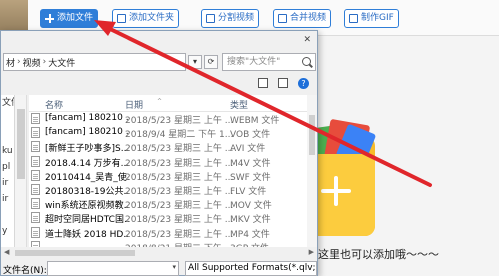  I want to click on refresh-icon: ⟳, so click(211, 62).